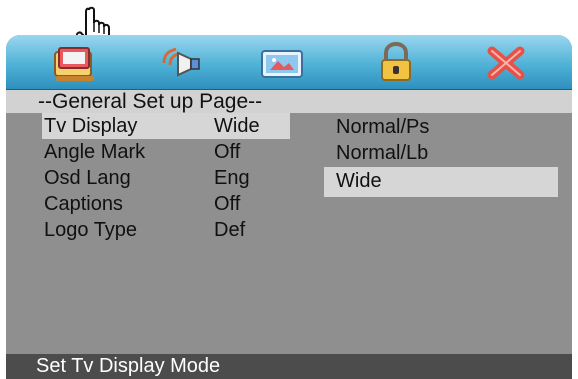 The width and height of the screenshot is (578, 379). Describe the element at coordinates (83, 204) in the screenshot. I see `menu-label-captions: Captions` at that location.